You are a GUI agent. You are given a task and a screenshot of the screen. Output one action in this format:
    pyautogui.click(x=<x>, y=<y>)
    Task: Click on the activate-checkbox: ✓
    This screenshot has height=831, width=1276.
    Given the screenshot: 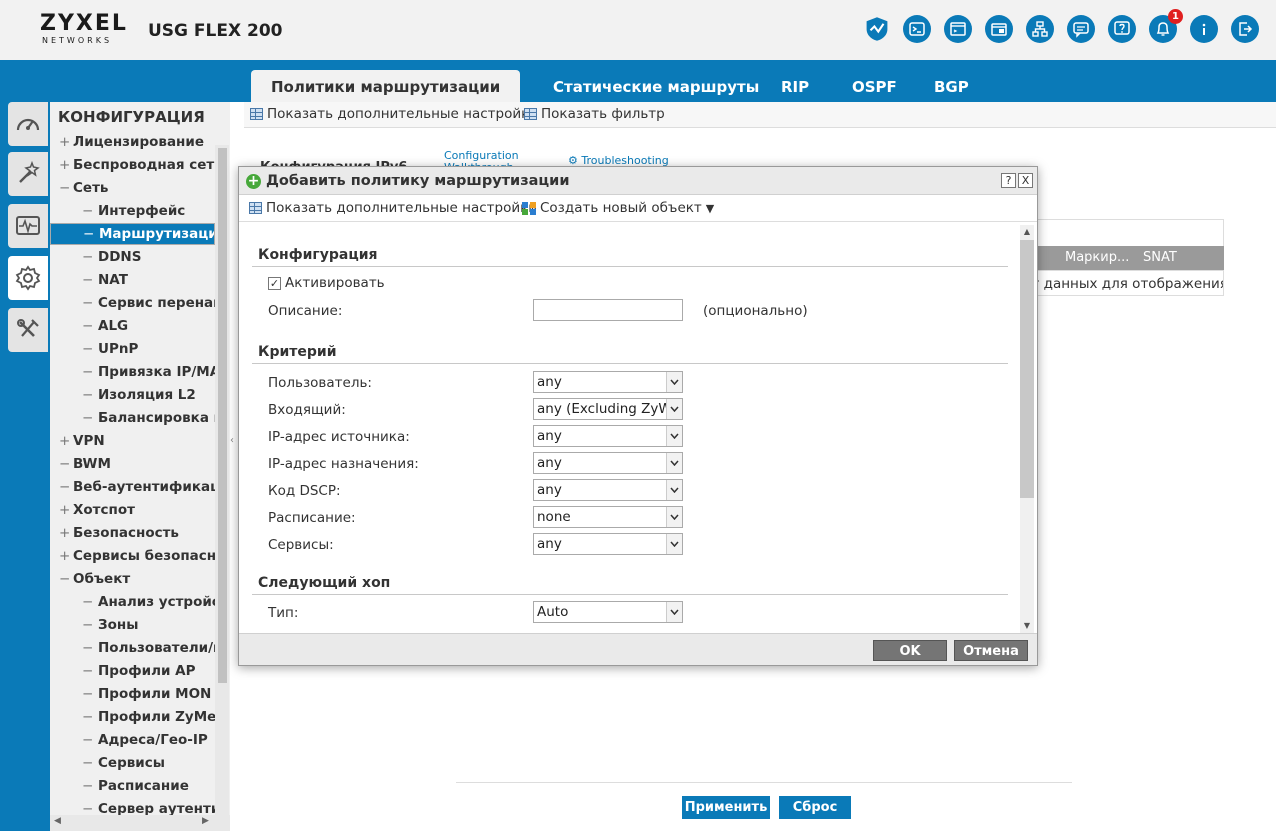 What is the action you would take?
    pyautogui.click(x=274, y=283)
    